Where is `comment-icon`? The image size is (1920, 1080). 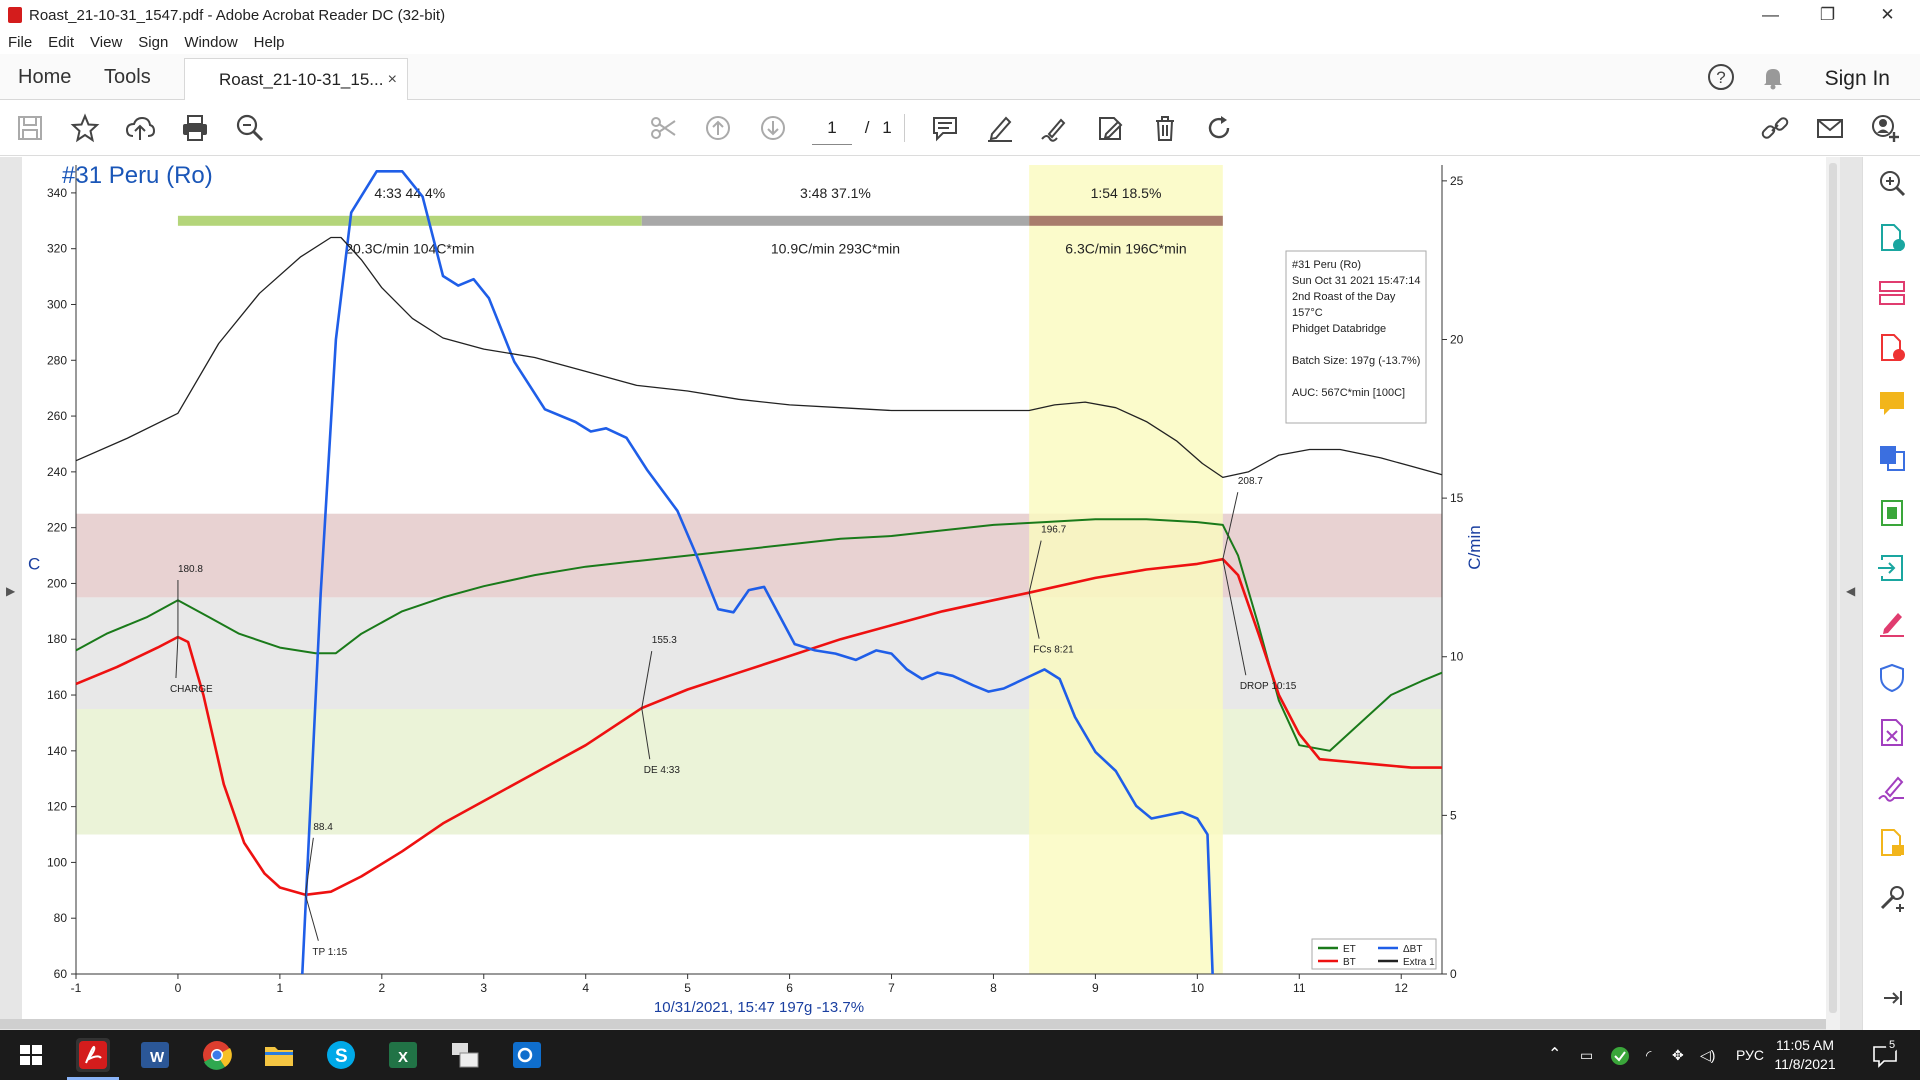 comment-icon is located at coordinates (945, 128).